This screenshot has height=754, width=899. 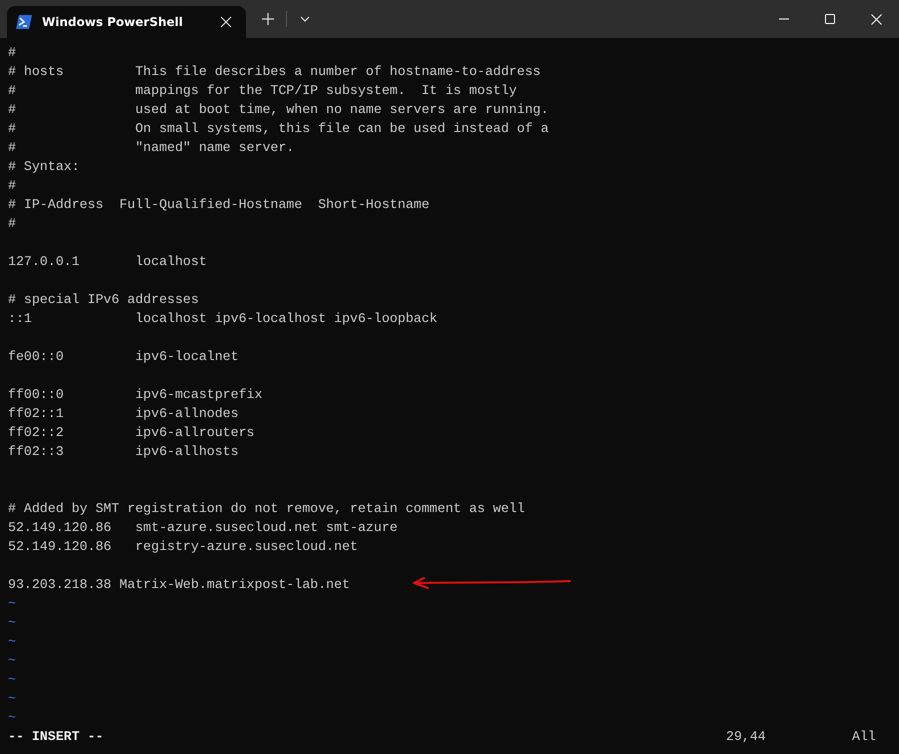 I want to click on maximize-icon, so click(x=830, y=19).